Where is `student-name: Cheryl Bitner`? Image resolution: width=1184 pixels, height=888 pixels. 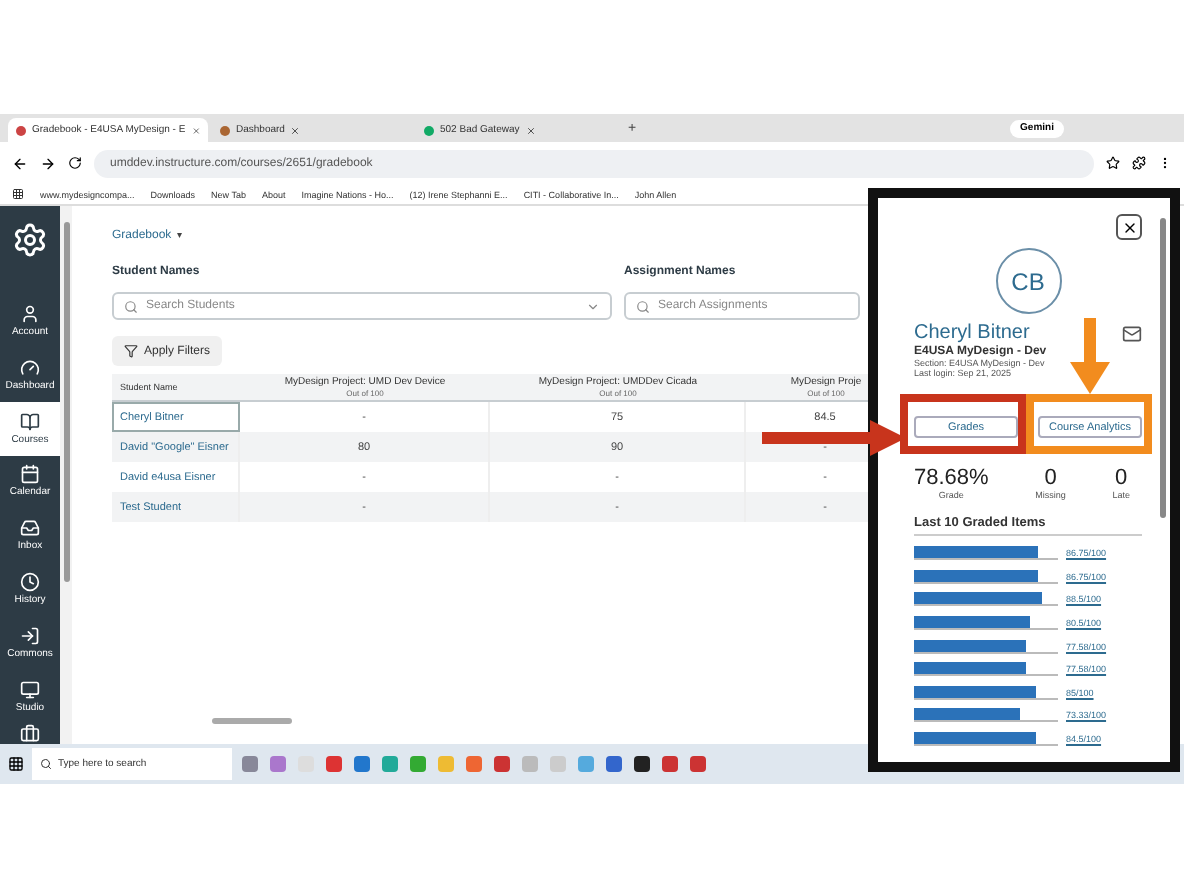
student-name: Cheryl Bitner is located at coordinates (972, 333).